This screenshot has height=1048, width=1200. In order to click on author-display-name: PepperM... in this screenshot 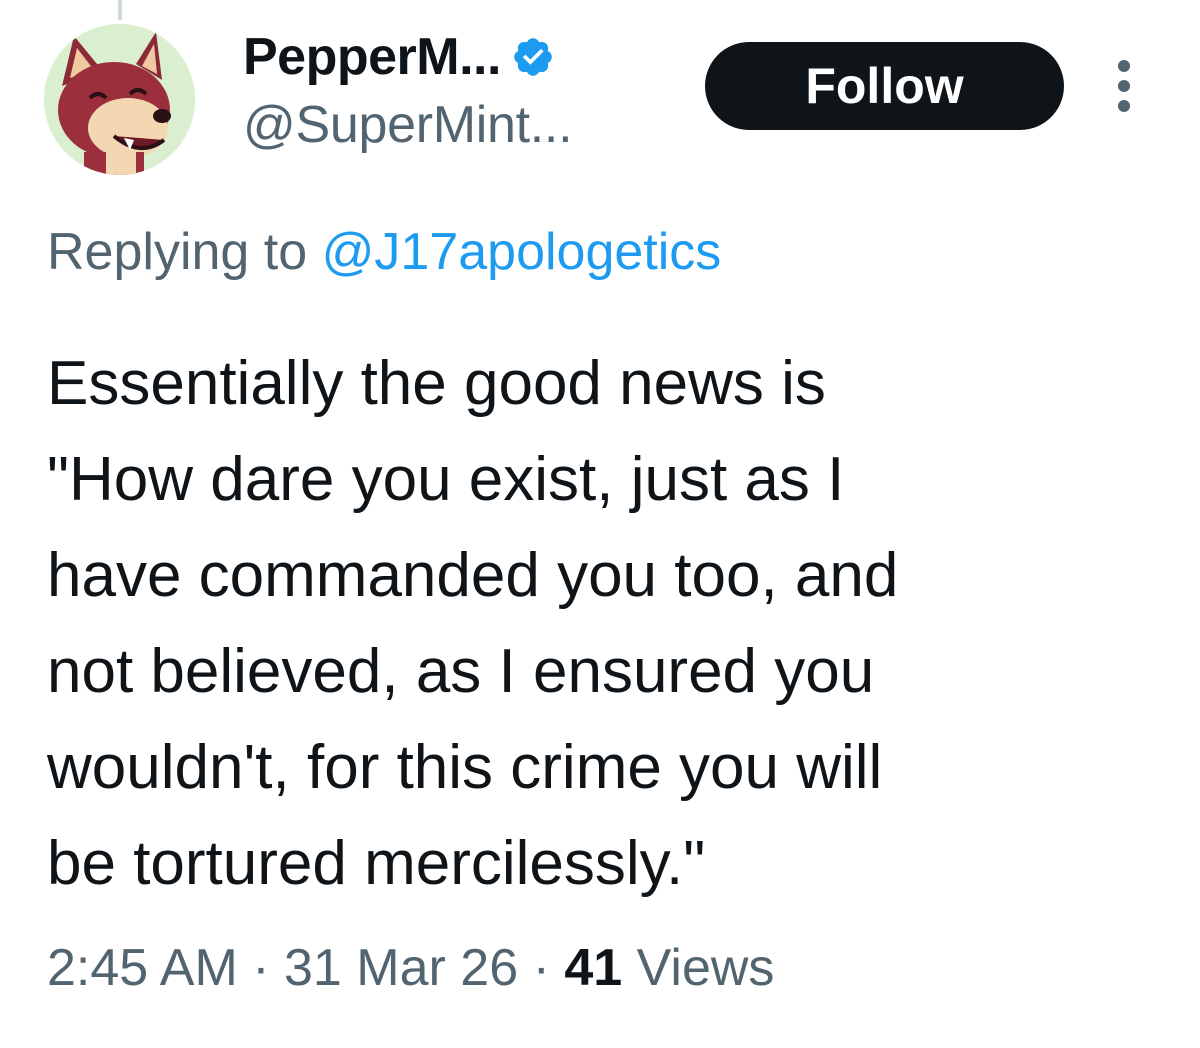, I will do `click(372, 57)`.